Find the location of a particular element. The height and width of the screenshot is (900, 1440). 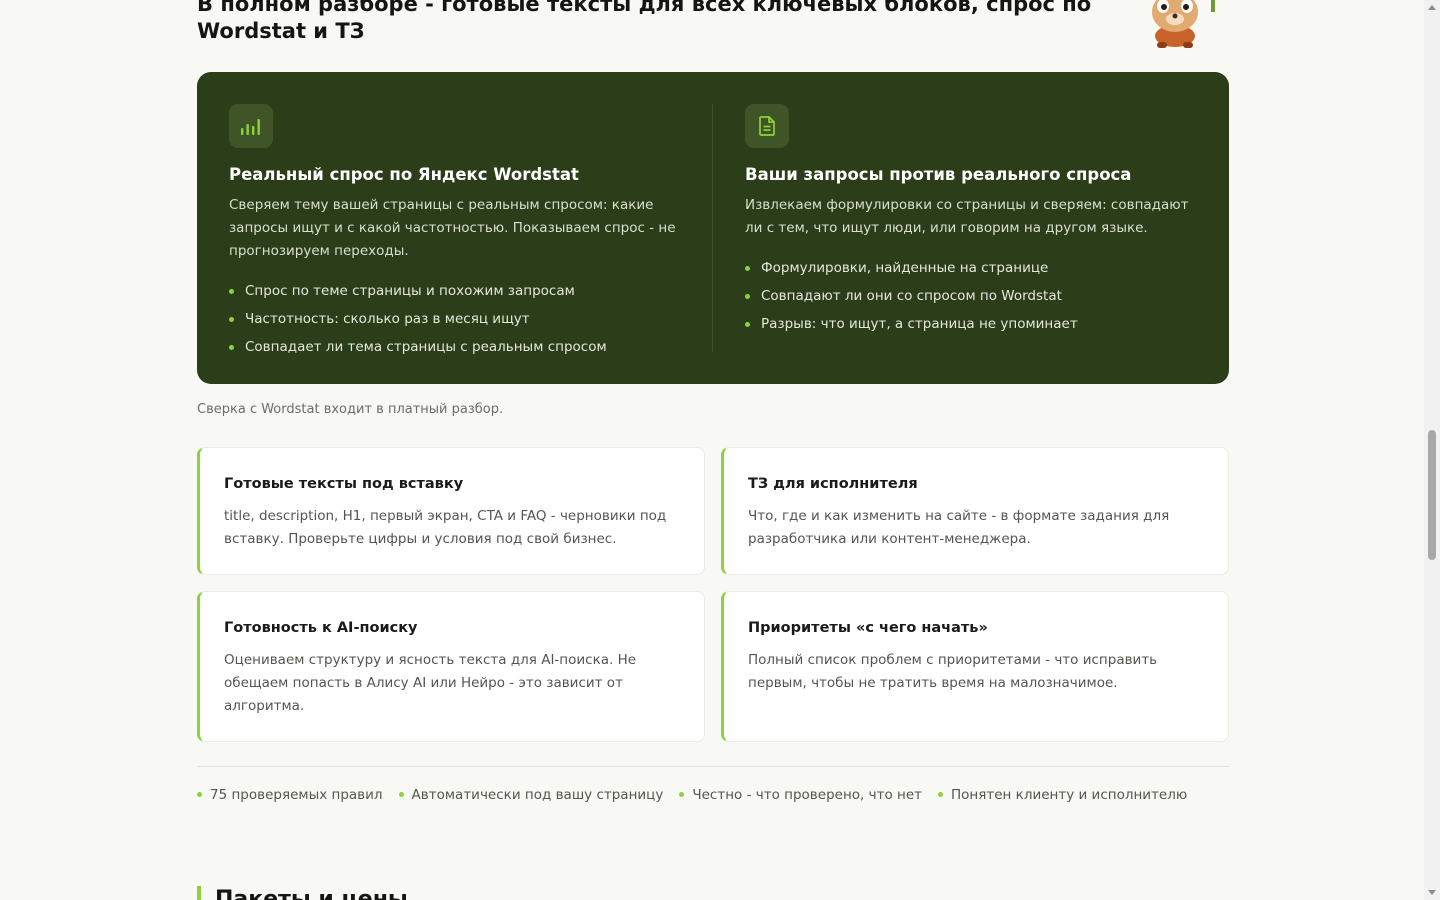

scroll-down-icon is located at coordinates (1432, 892).